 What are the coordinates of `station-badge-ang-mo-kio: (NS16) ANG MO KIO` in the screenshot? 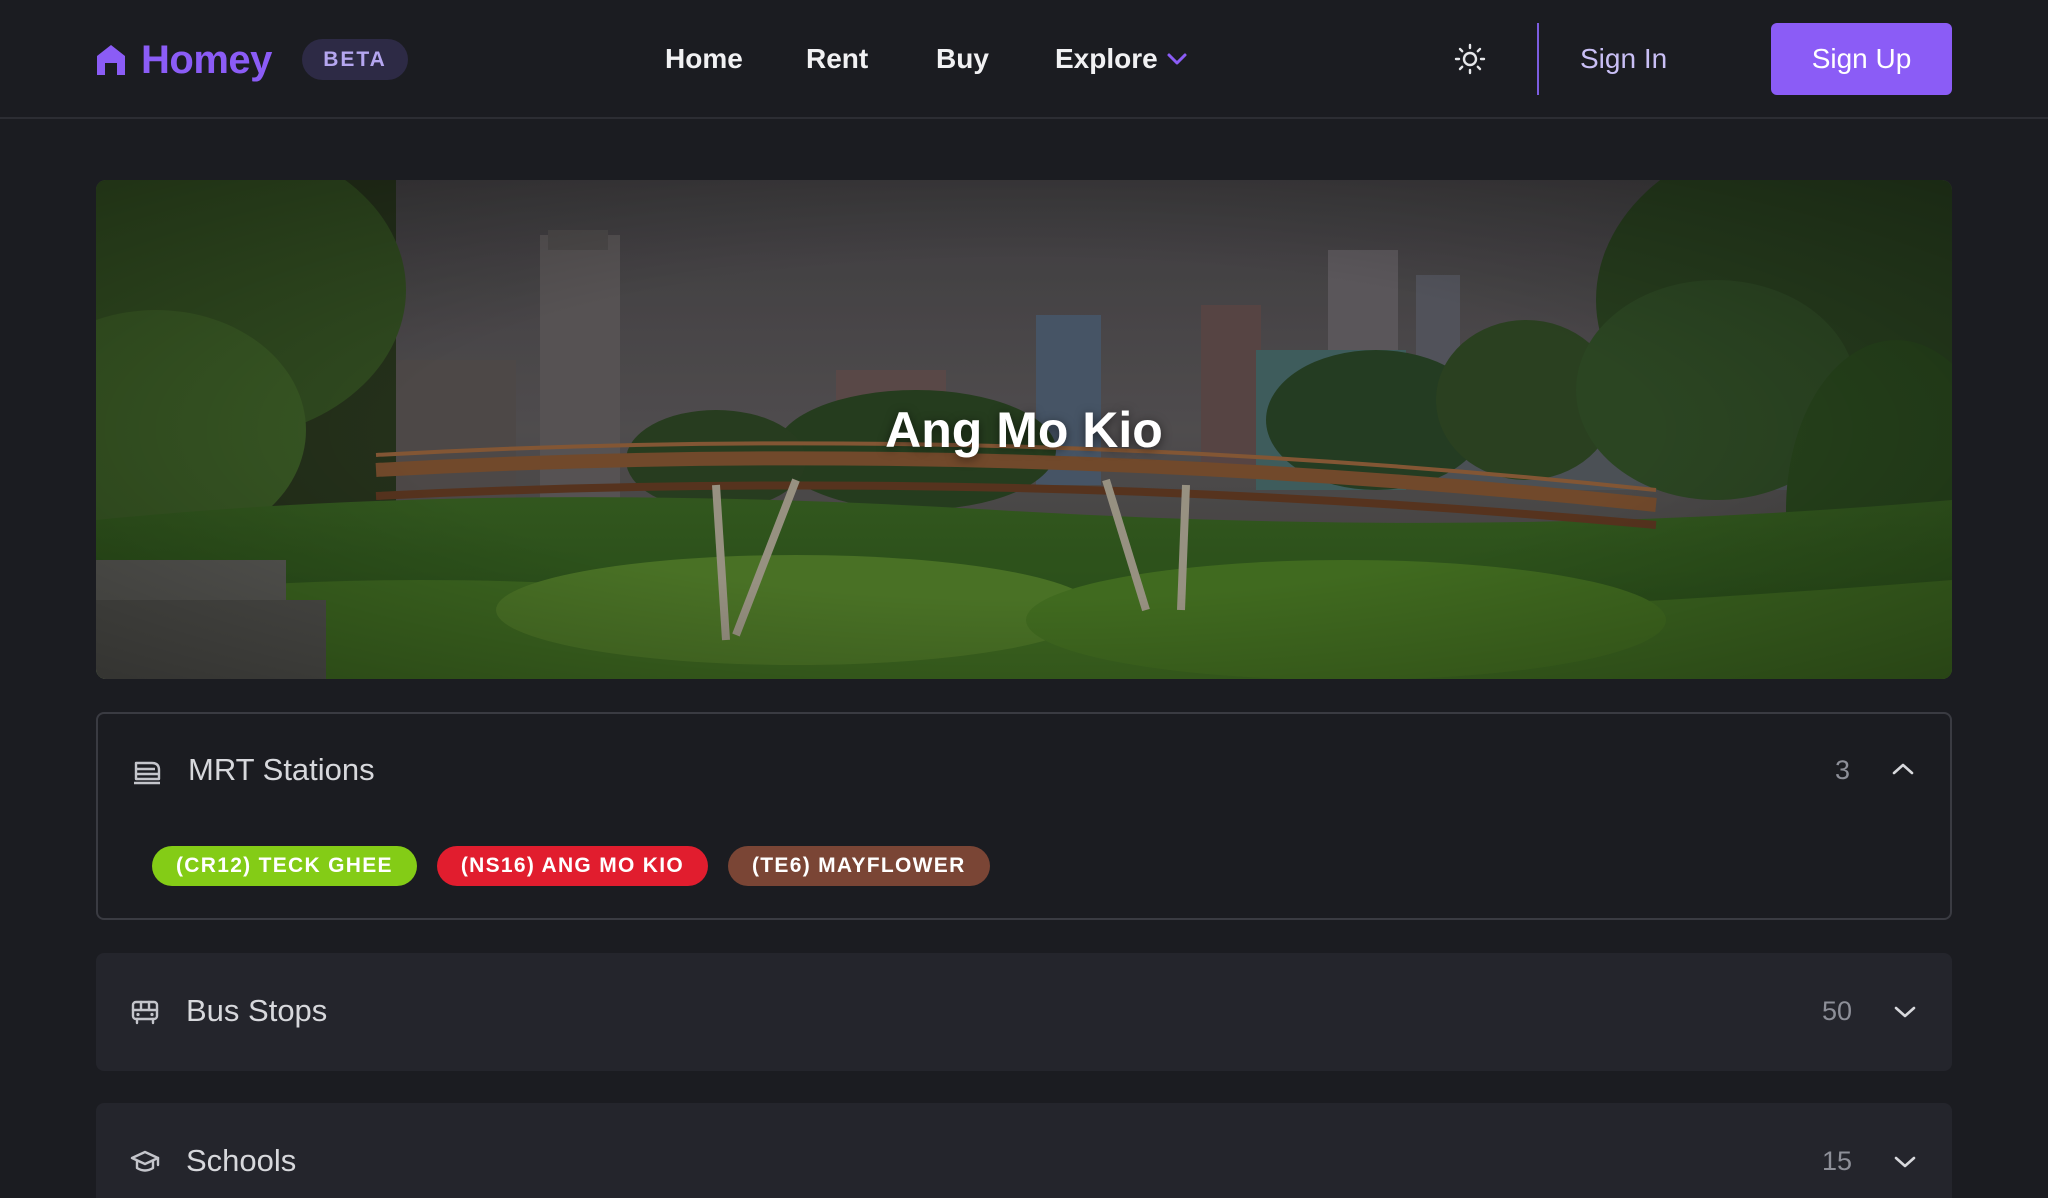 It's located at (572, 866).